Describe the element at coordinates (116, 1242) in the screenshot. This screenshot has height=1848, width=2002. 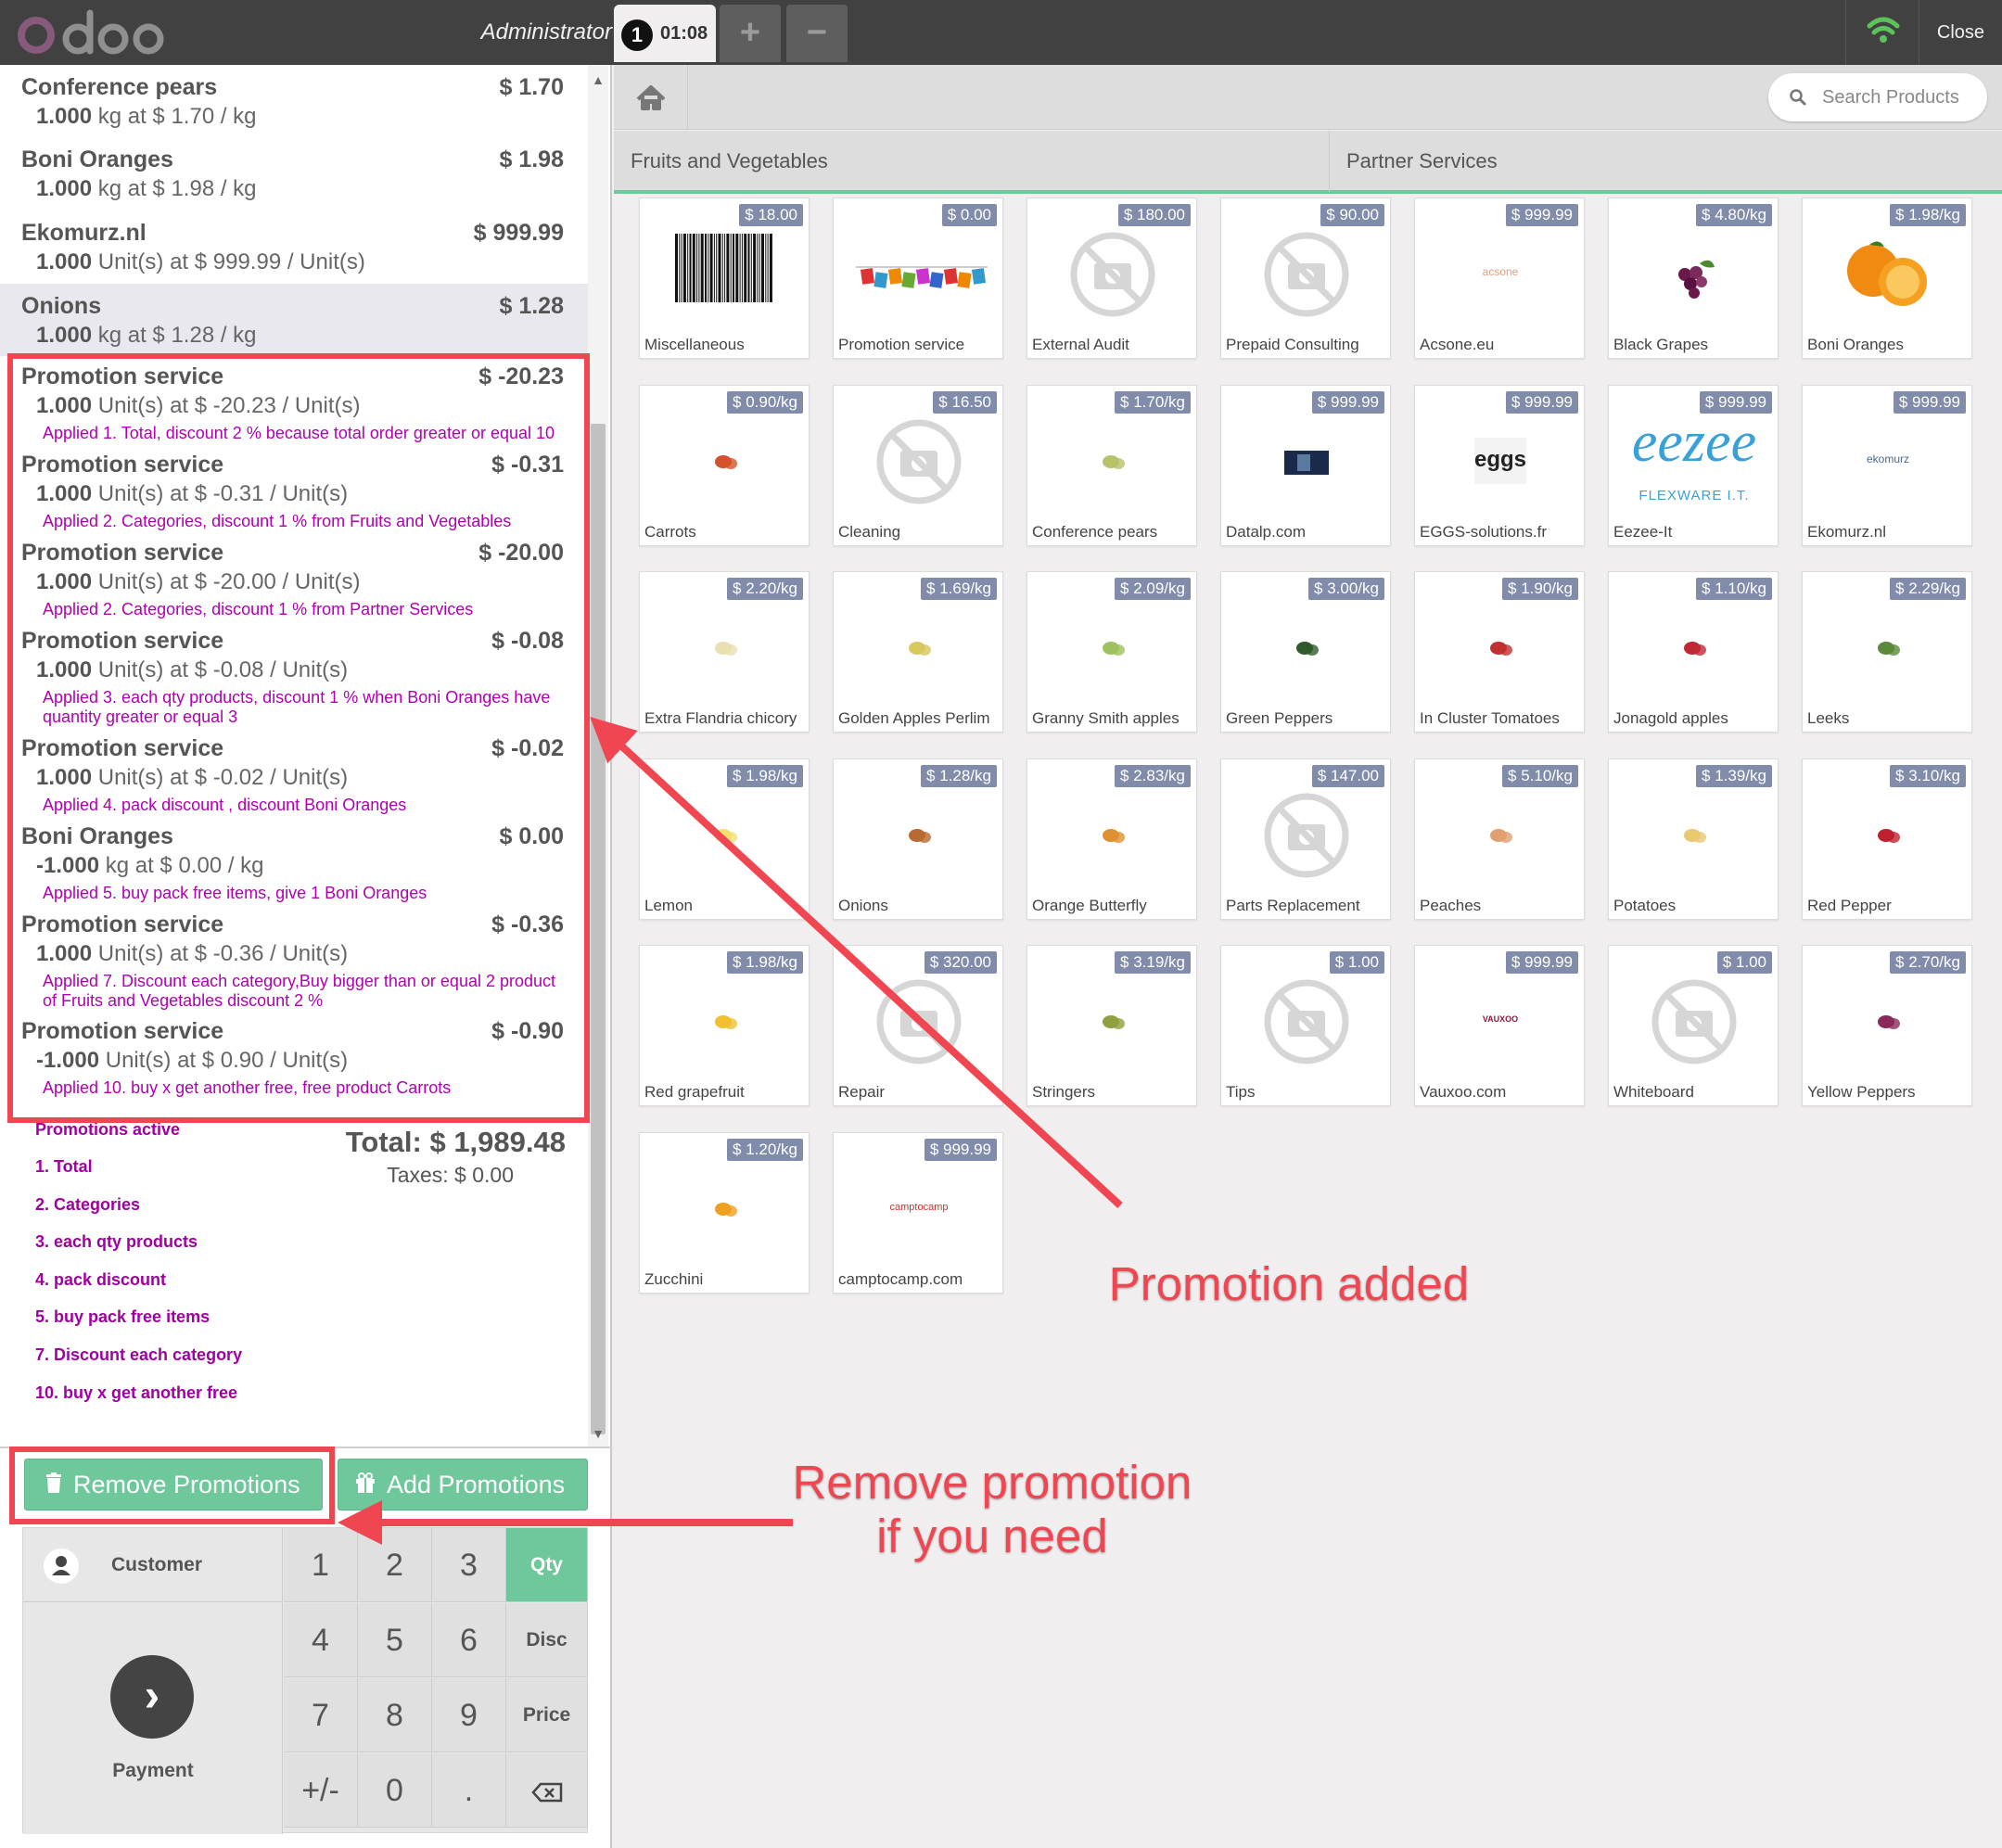
I see `active-promotion-item: 3. each qty products` at that location.